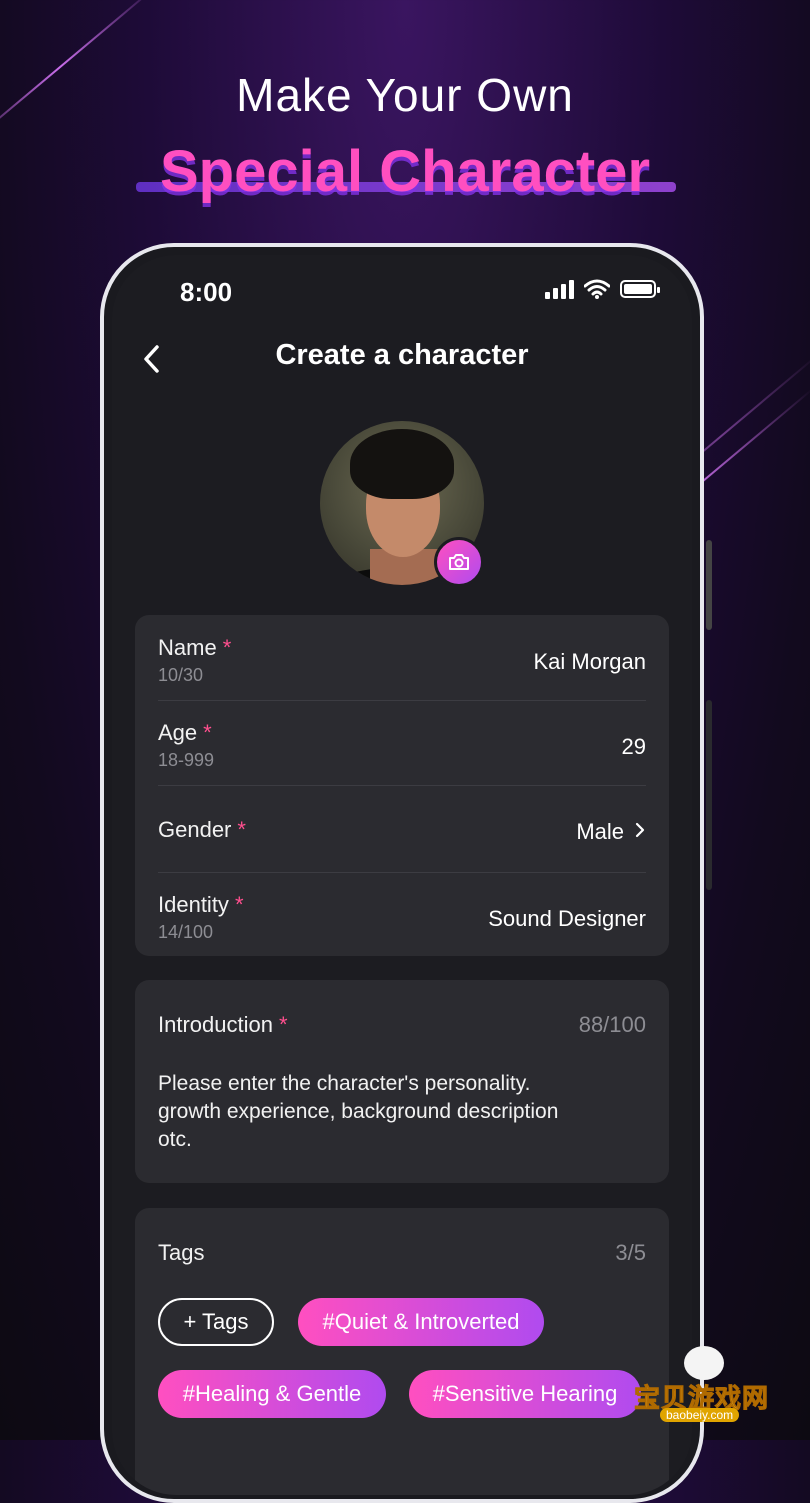  What do you see at coordinates (216, 1322) in the screenshot?
I see `add-tag-button: + Tags` at bounding box center [216, 1322].